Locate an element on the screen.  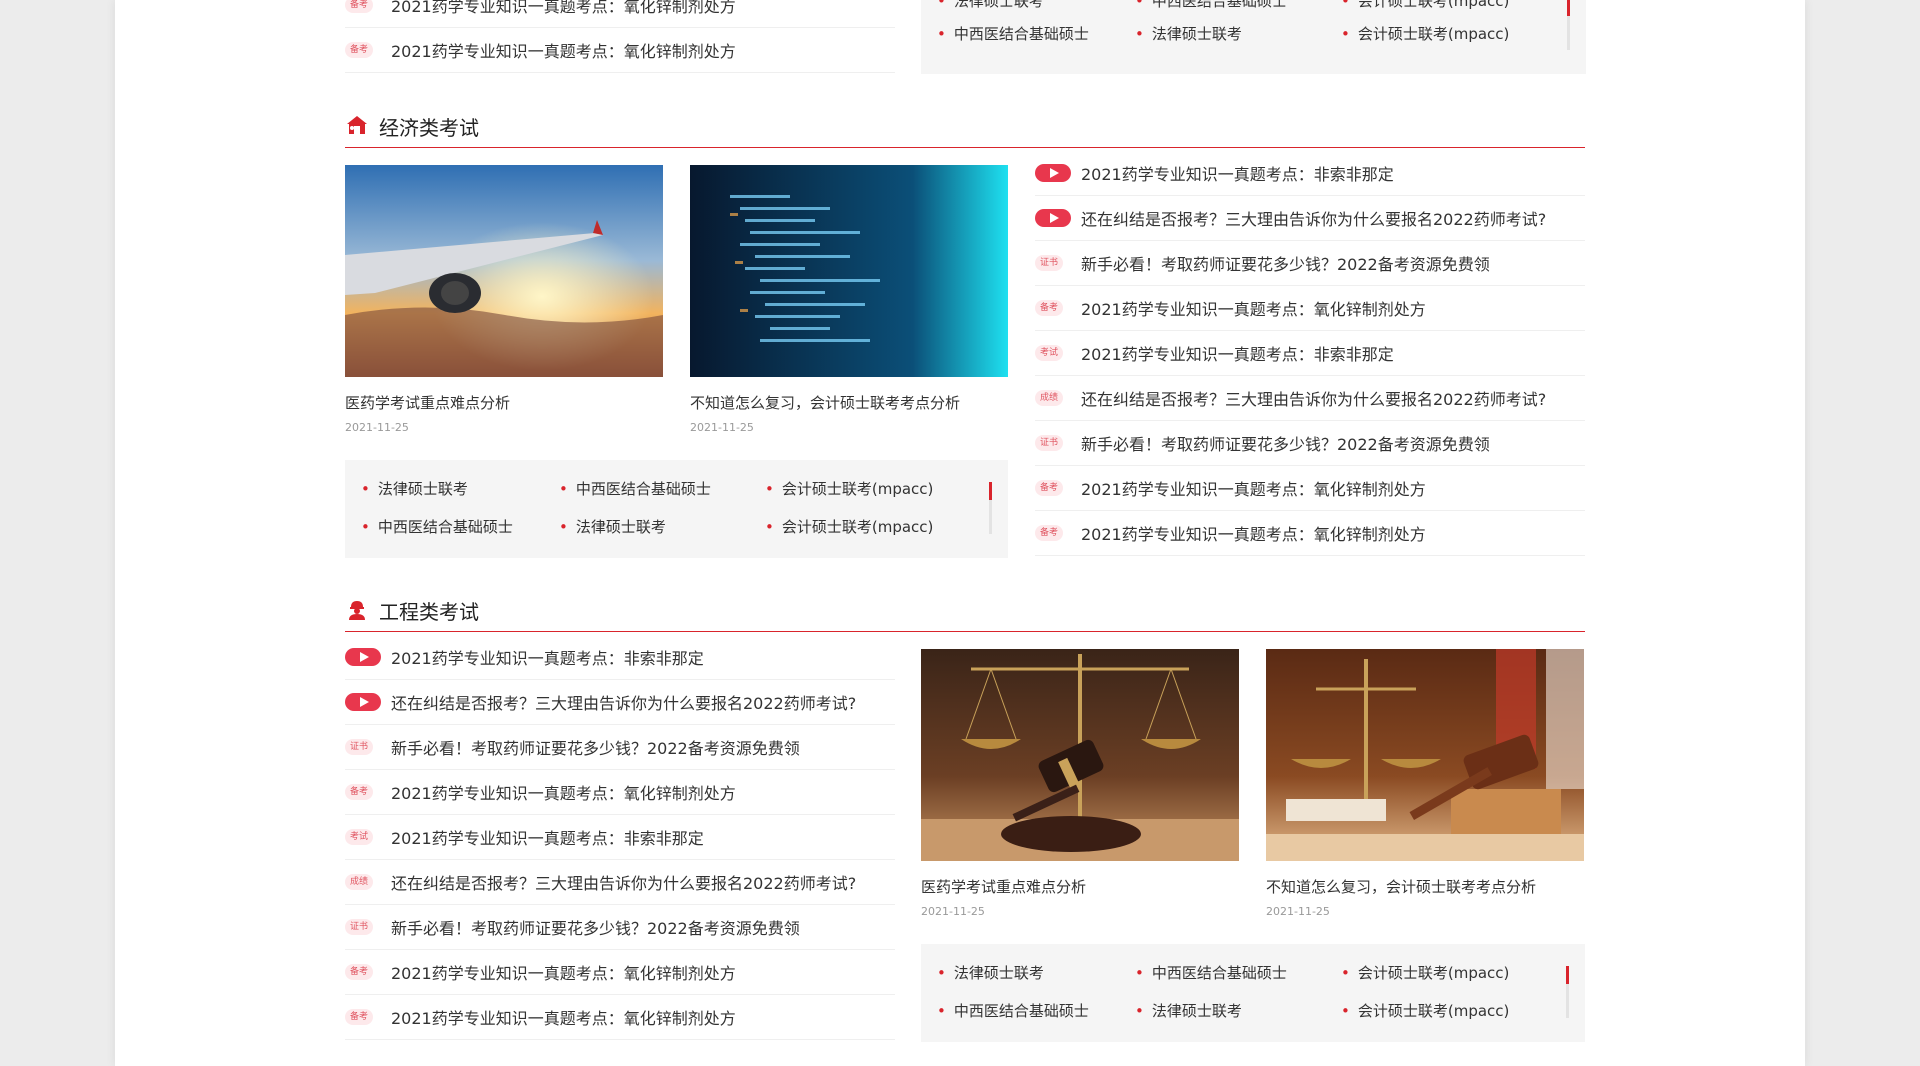
news-tag: 考试 is located at coordinates (1049, 353).